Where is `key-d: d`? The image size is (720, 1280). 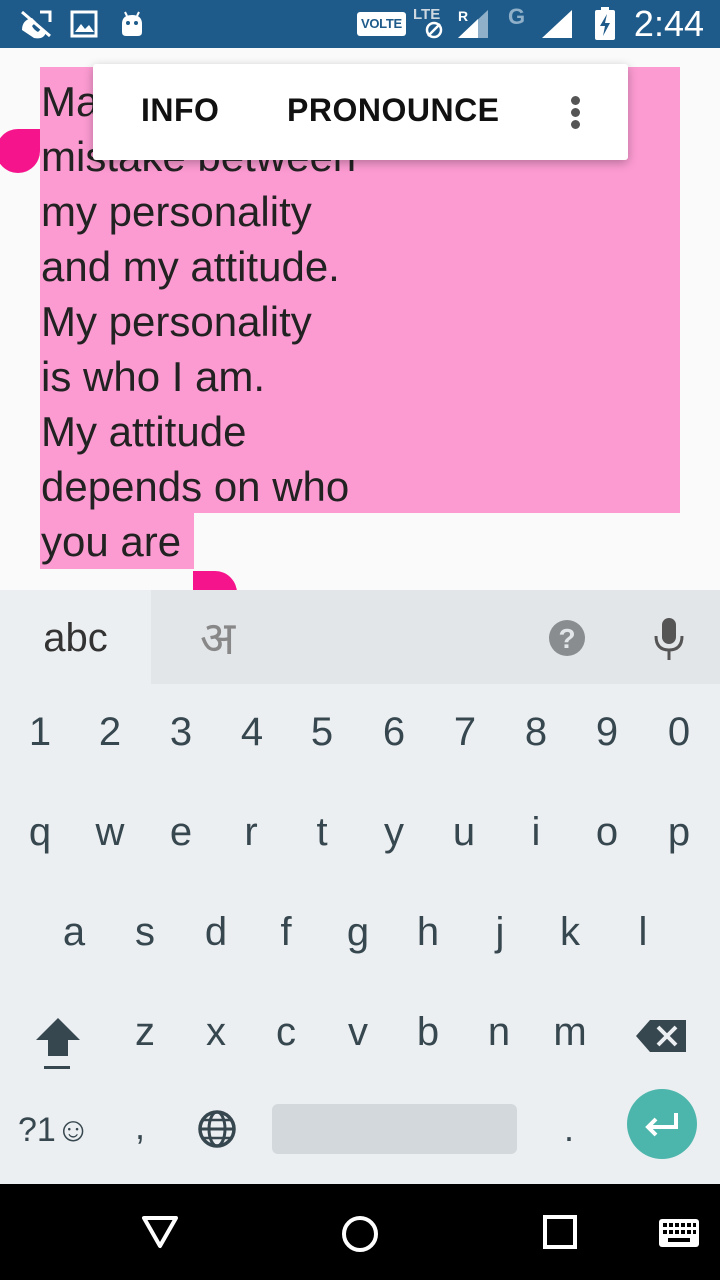 key-d: d is located at coordinates (216, 932).